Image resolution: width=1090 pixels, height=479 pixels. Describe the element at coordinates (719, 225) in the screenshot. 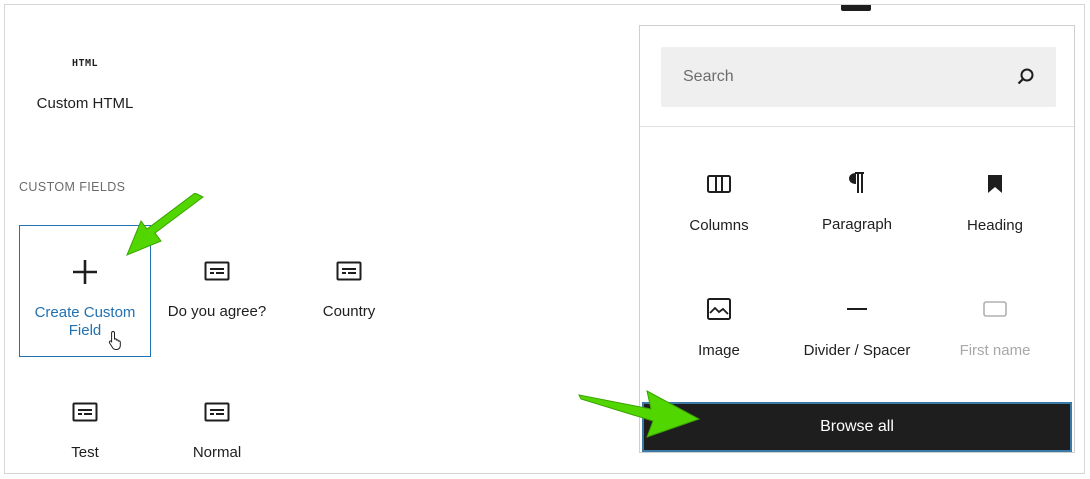

I see `block-label: Columns` at that location.